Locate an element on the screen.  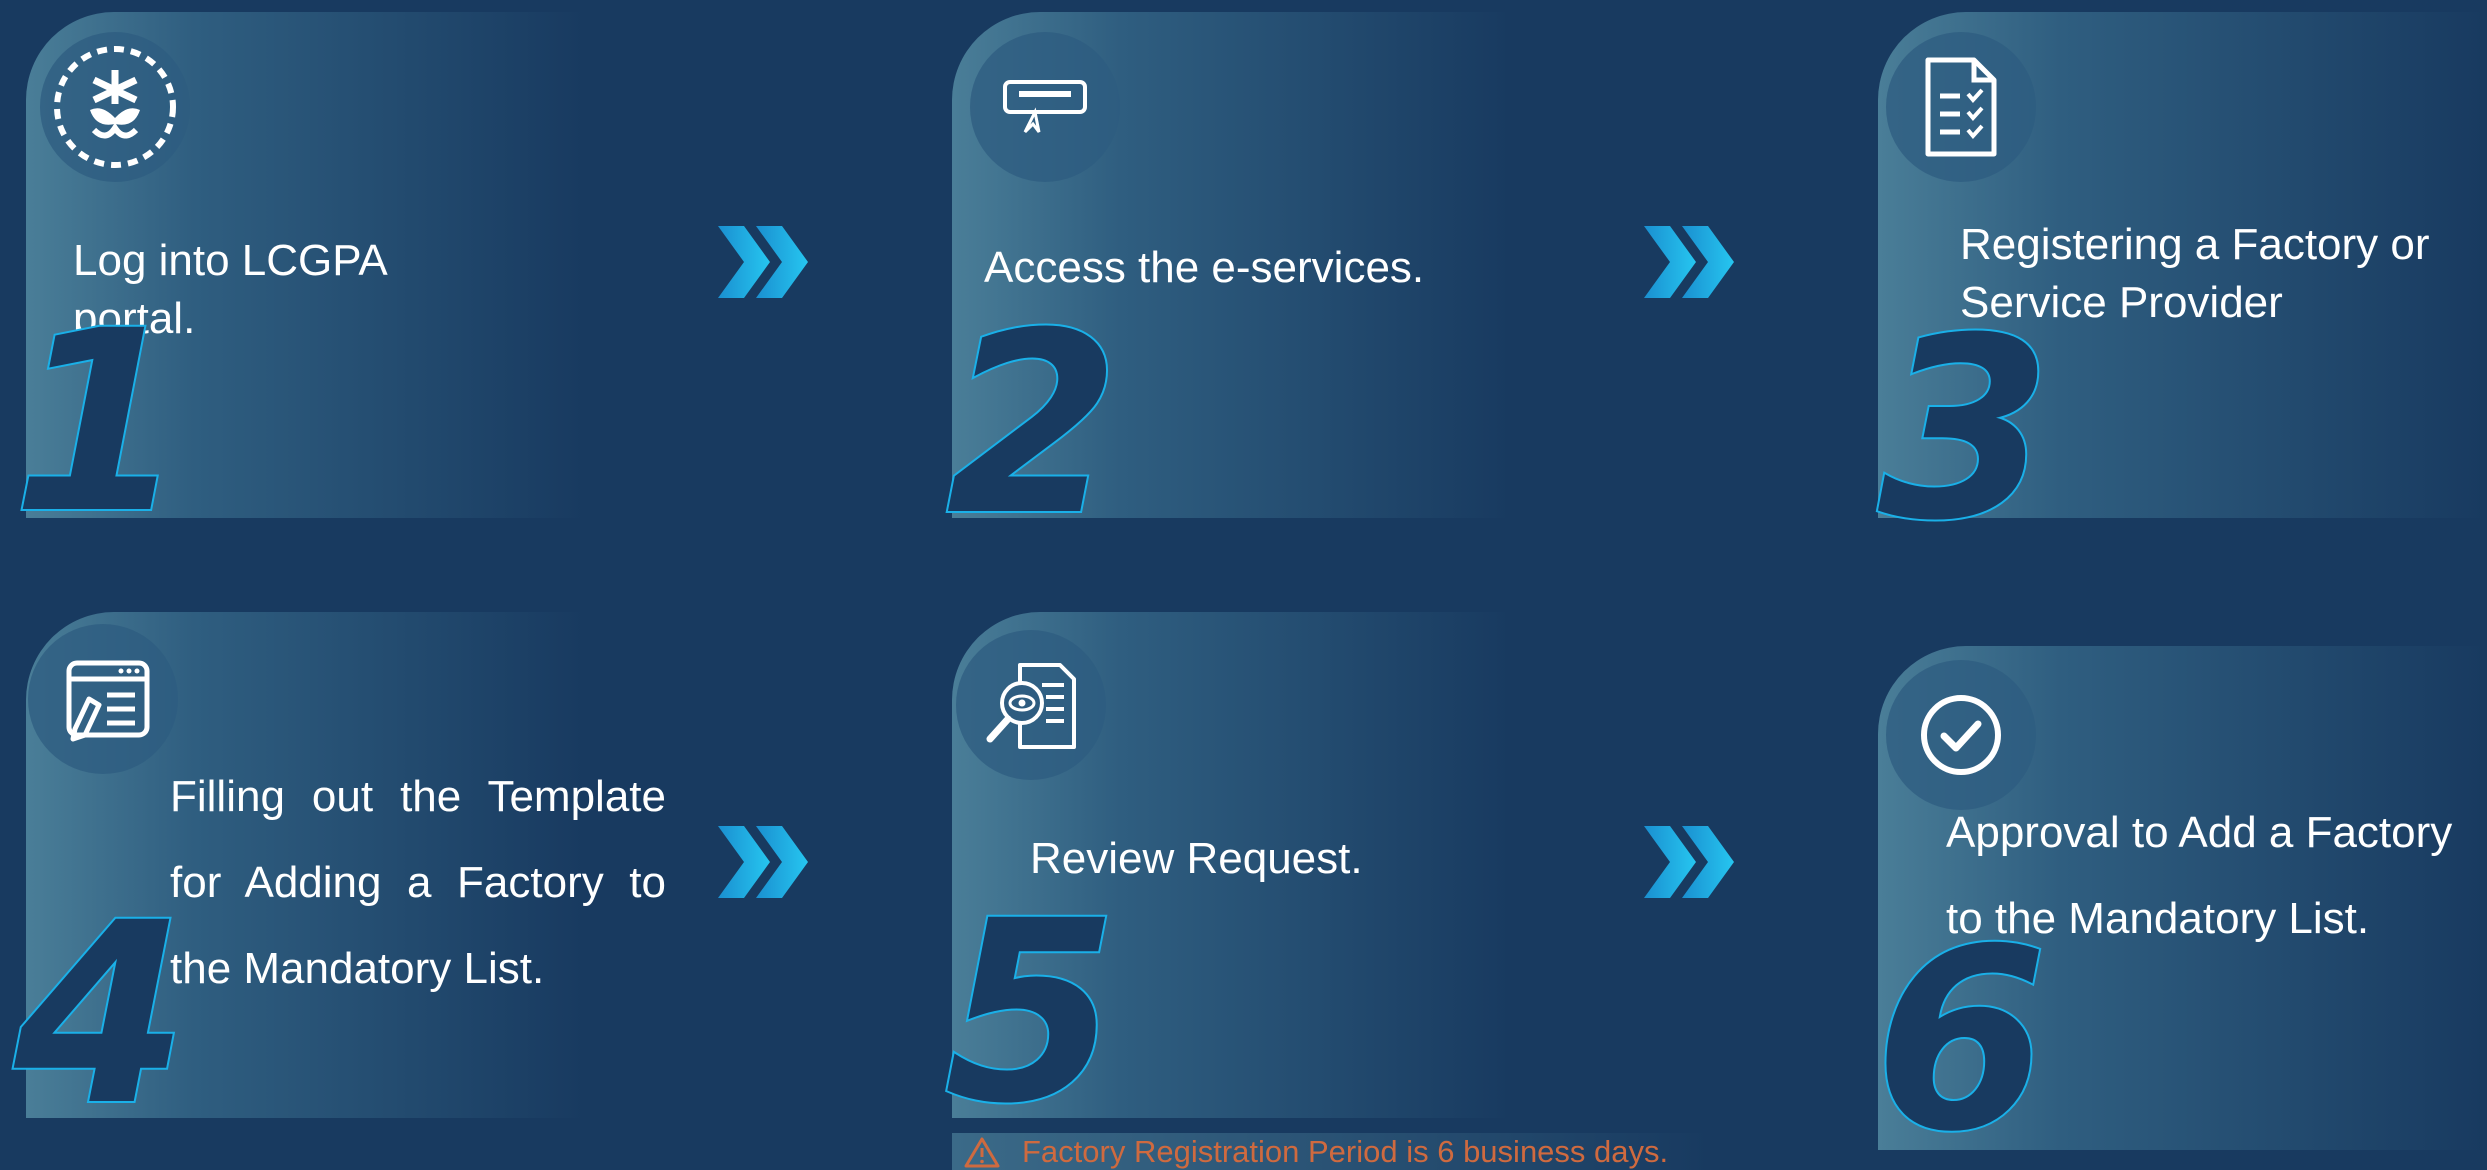
check-circle-icon is located at coordinates (1961, 735).